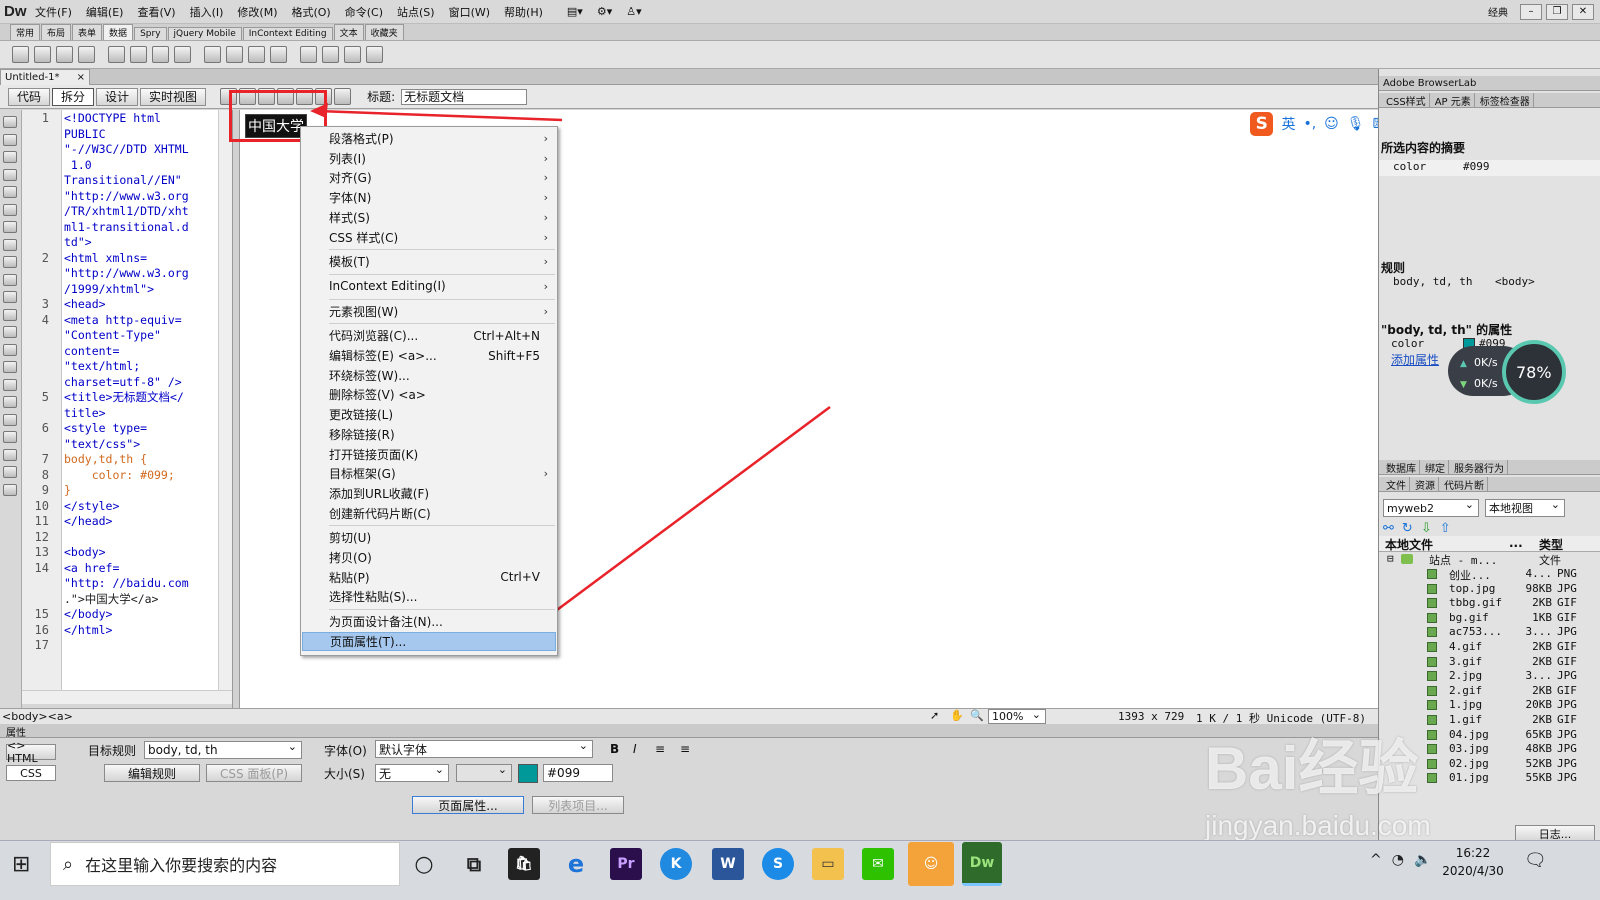 Image resolution: width=1600 pixels, height=900 pixels. Describe the element at coordinates (31, 752) in the screenshot. I see `html-mode-button: <> HTML` at that location.